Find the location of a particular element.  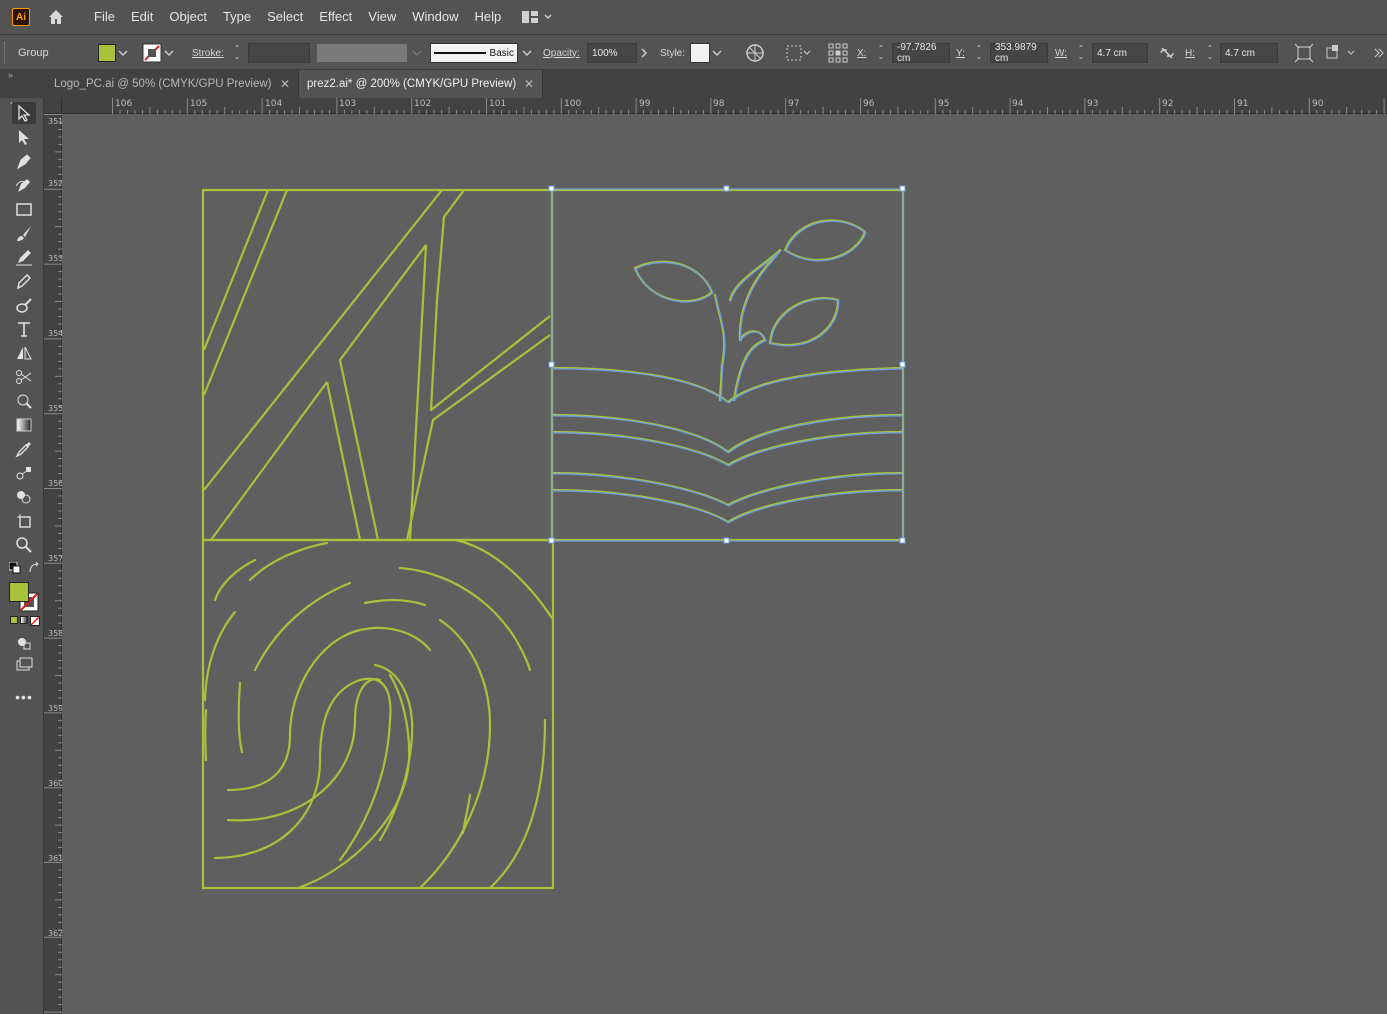

y-label: Y: is located at coordinates (960, 53).